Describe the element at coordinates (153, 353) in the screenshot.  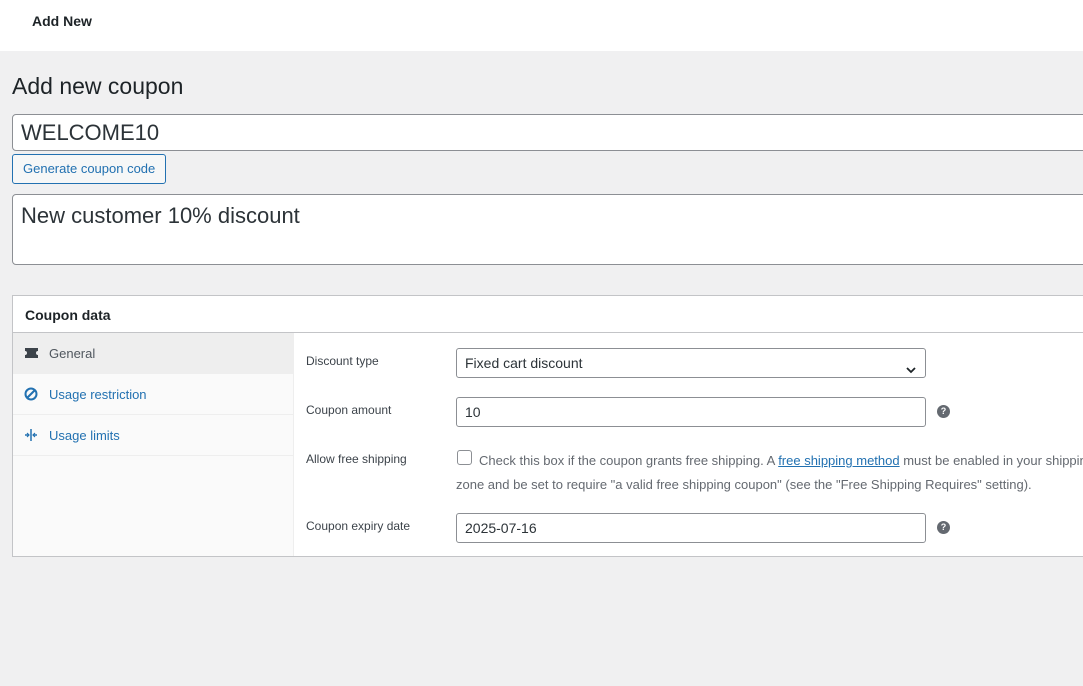
I see `tab-general: General` at that location.